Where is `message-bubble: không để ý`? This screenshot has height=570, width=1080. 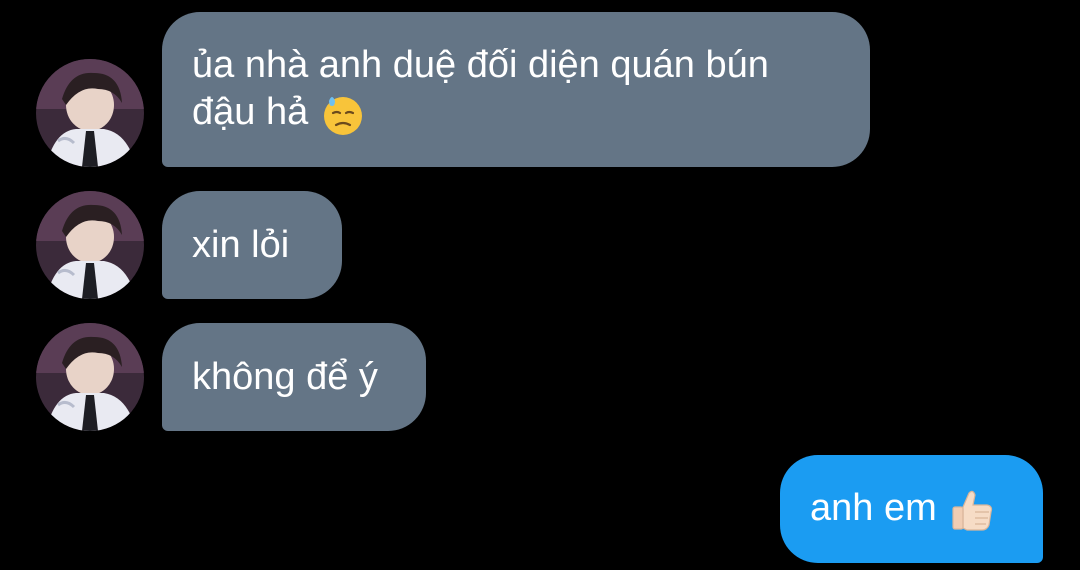
message-bubble: không để ý is located at coordinates (294, 377).